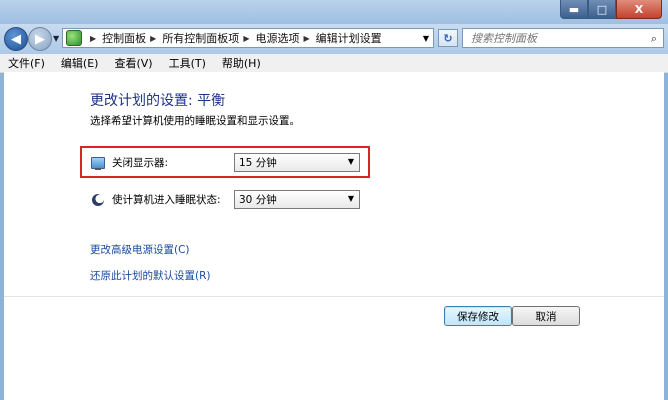  I want to click on restore-defaults-link: 还原此计划的默认设置(R), so click(150, 275).